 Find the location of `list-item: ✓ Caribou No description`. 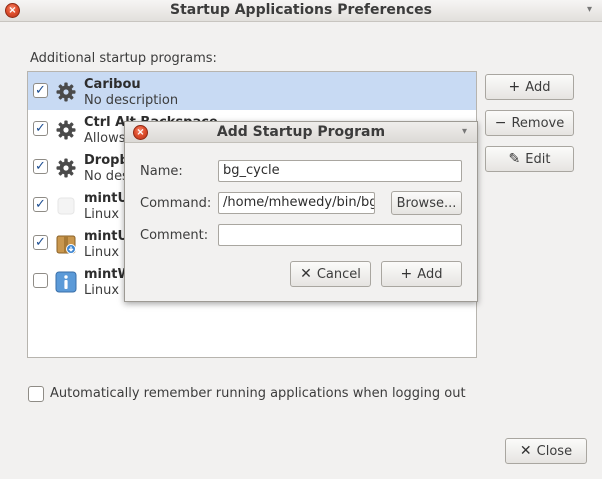

list-item: ✓ Caribou No description is located at coordinates (252, 91).